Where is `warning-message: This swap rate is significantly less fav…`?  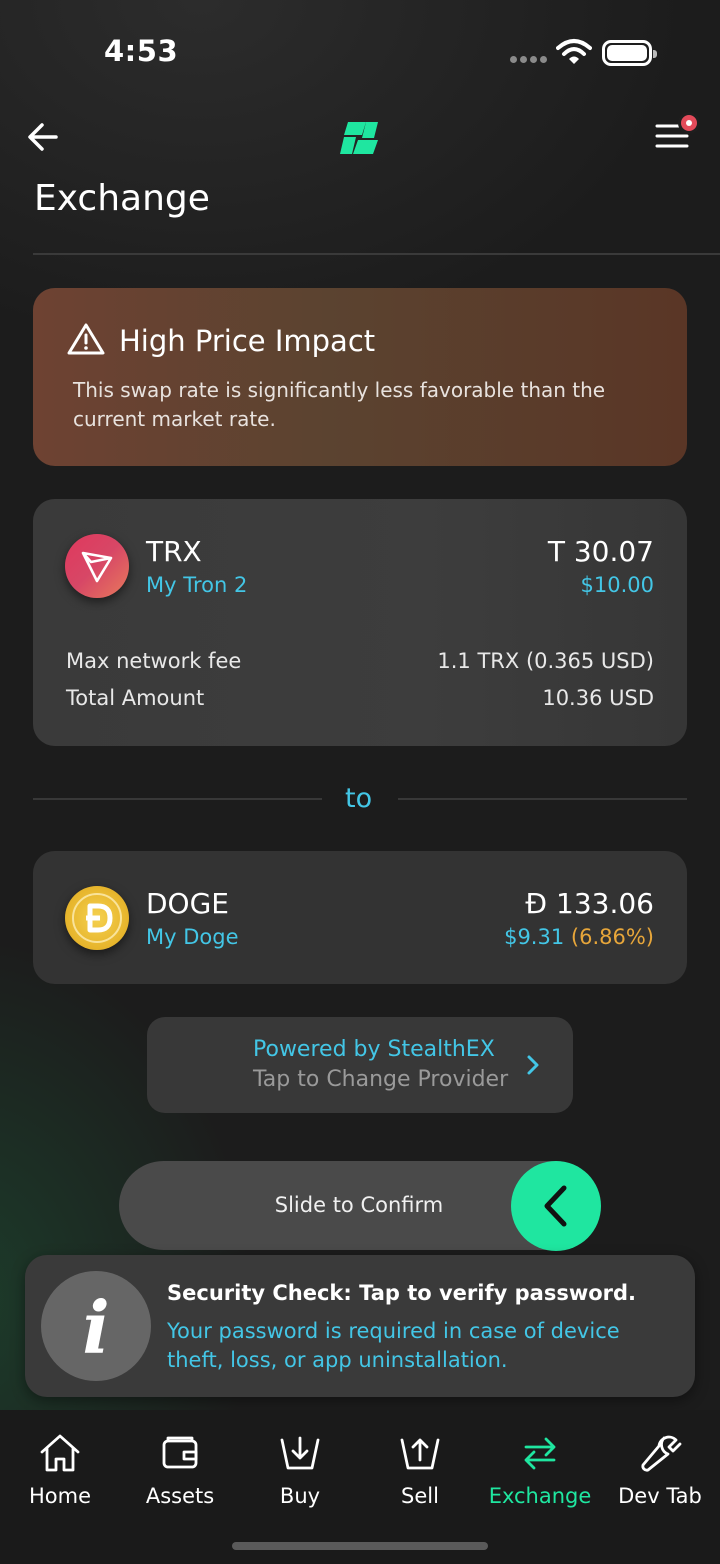
warning-message: This swap rate is significantly less fav… is located at coordinates (339, 404).